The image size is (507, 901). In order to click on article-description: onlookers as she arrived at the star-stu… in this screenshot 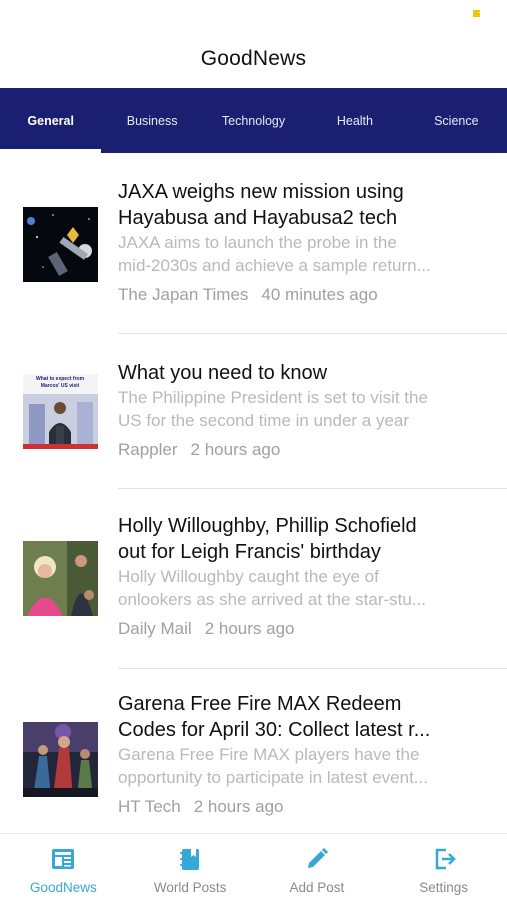, I will do `click(272, 599)`.